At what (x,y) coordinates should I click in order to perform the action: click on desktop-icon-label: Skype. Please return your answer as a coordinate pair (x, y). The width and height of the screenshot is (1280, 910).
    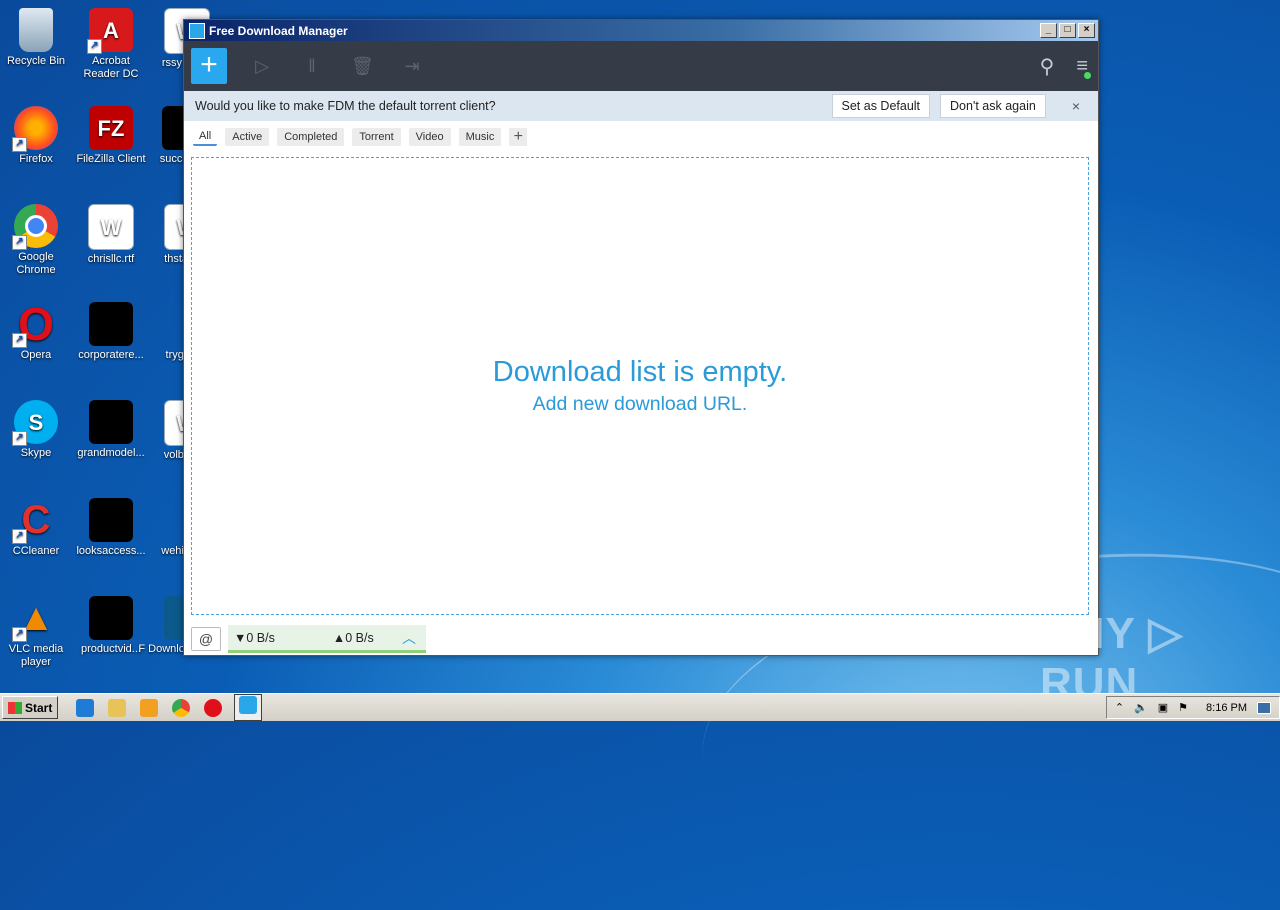
    Looking at the image, I should click on (36, 453).